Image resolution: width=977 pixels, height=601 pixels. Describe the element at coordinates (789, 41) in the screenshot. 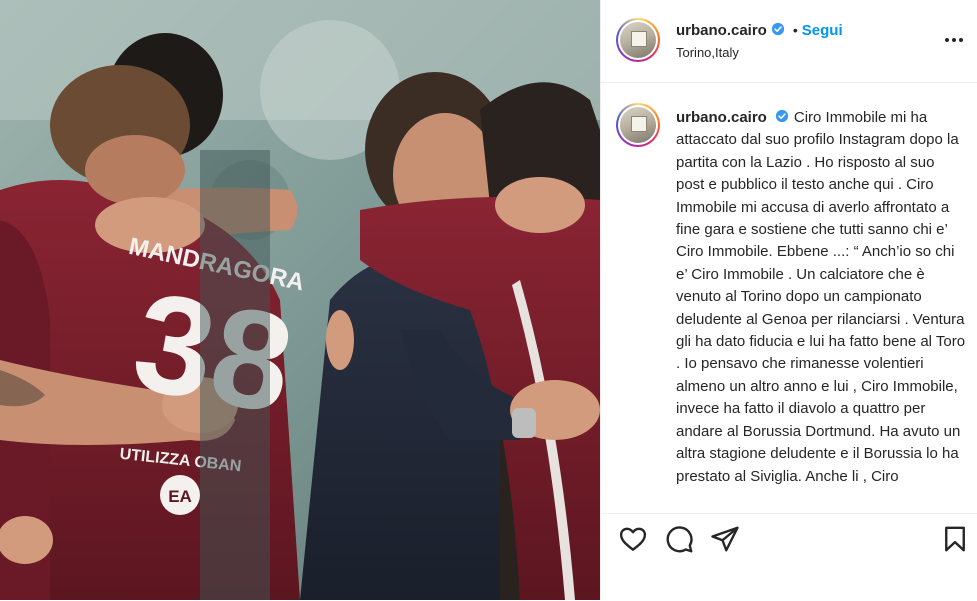

I see `post-header: urbano.cairo • Segui Torino,Italy` at that location.